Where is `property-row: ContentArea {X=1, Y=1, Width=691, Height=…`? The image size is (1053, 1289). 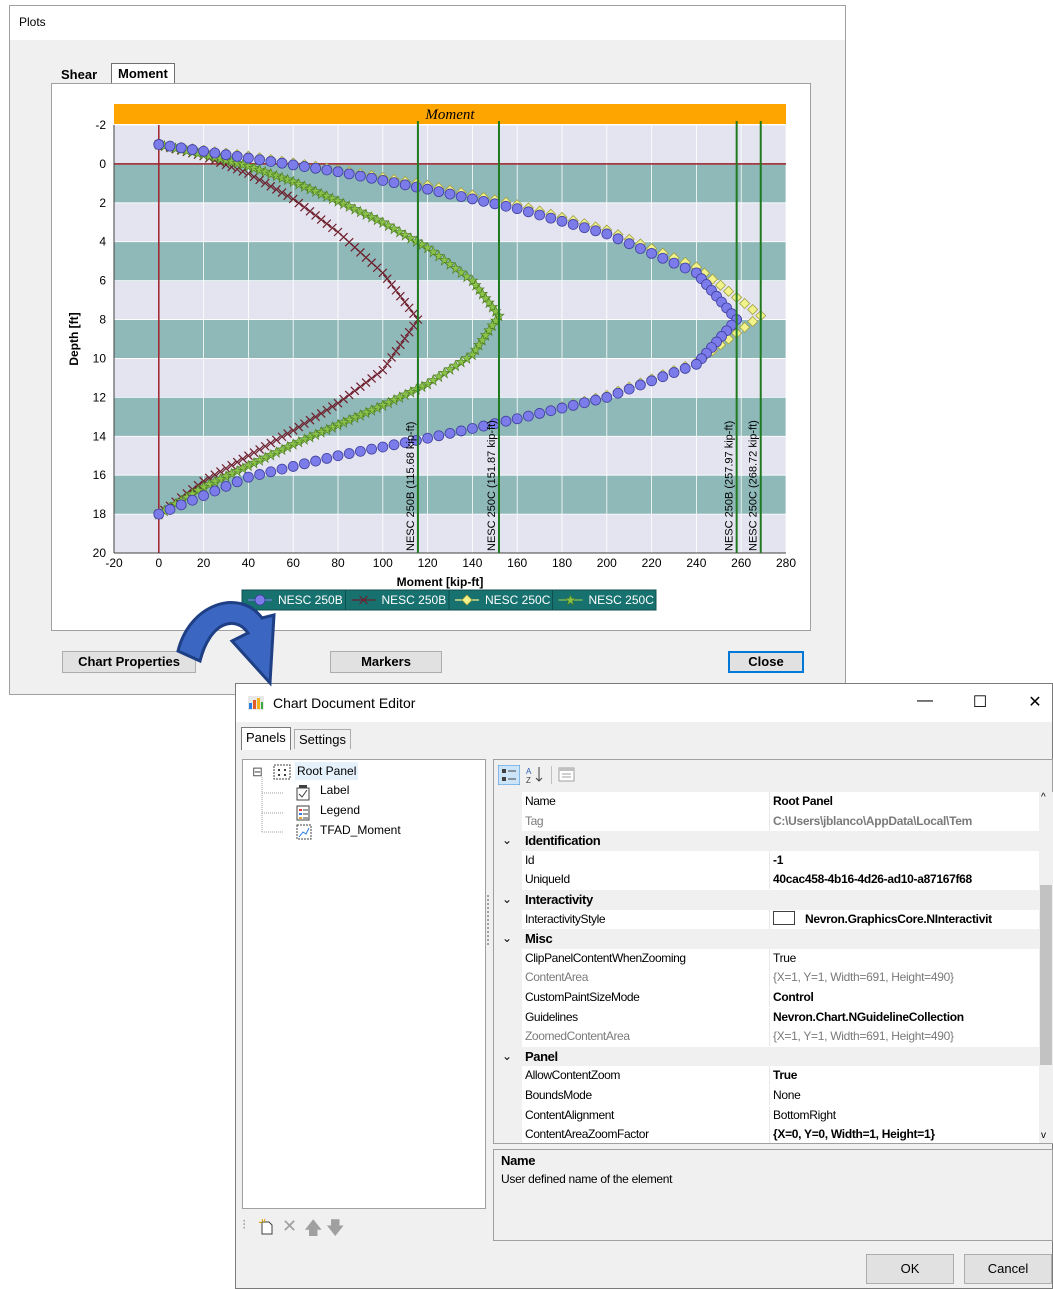
property-row: ContentArea {X=1, Y=1, Width=691, Height=… is located at coordinates (766, 978).